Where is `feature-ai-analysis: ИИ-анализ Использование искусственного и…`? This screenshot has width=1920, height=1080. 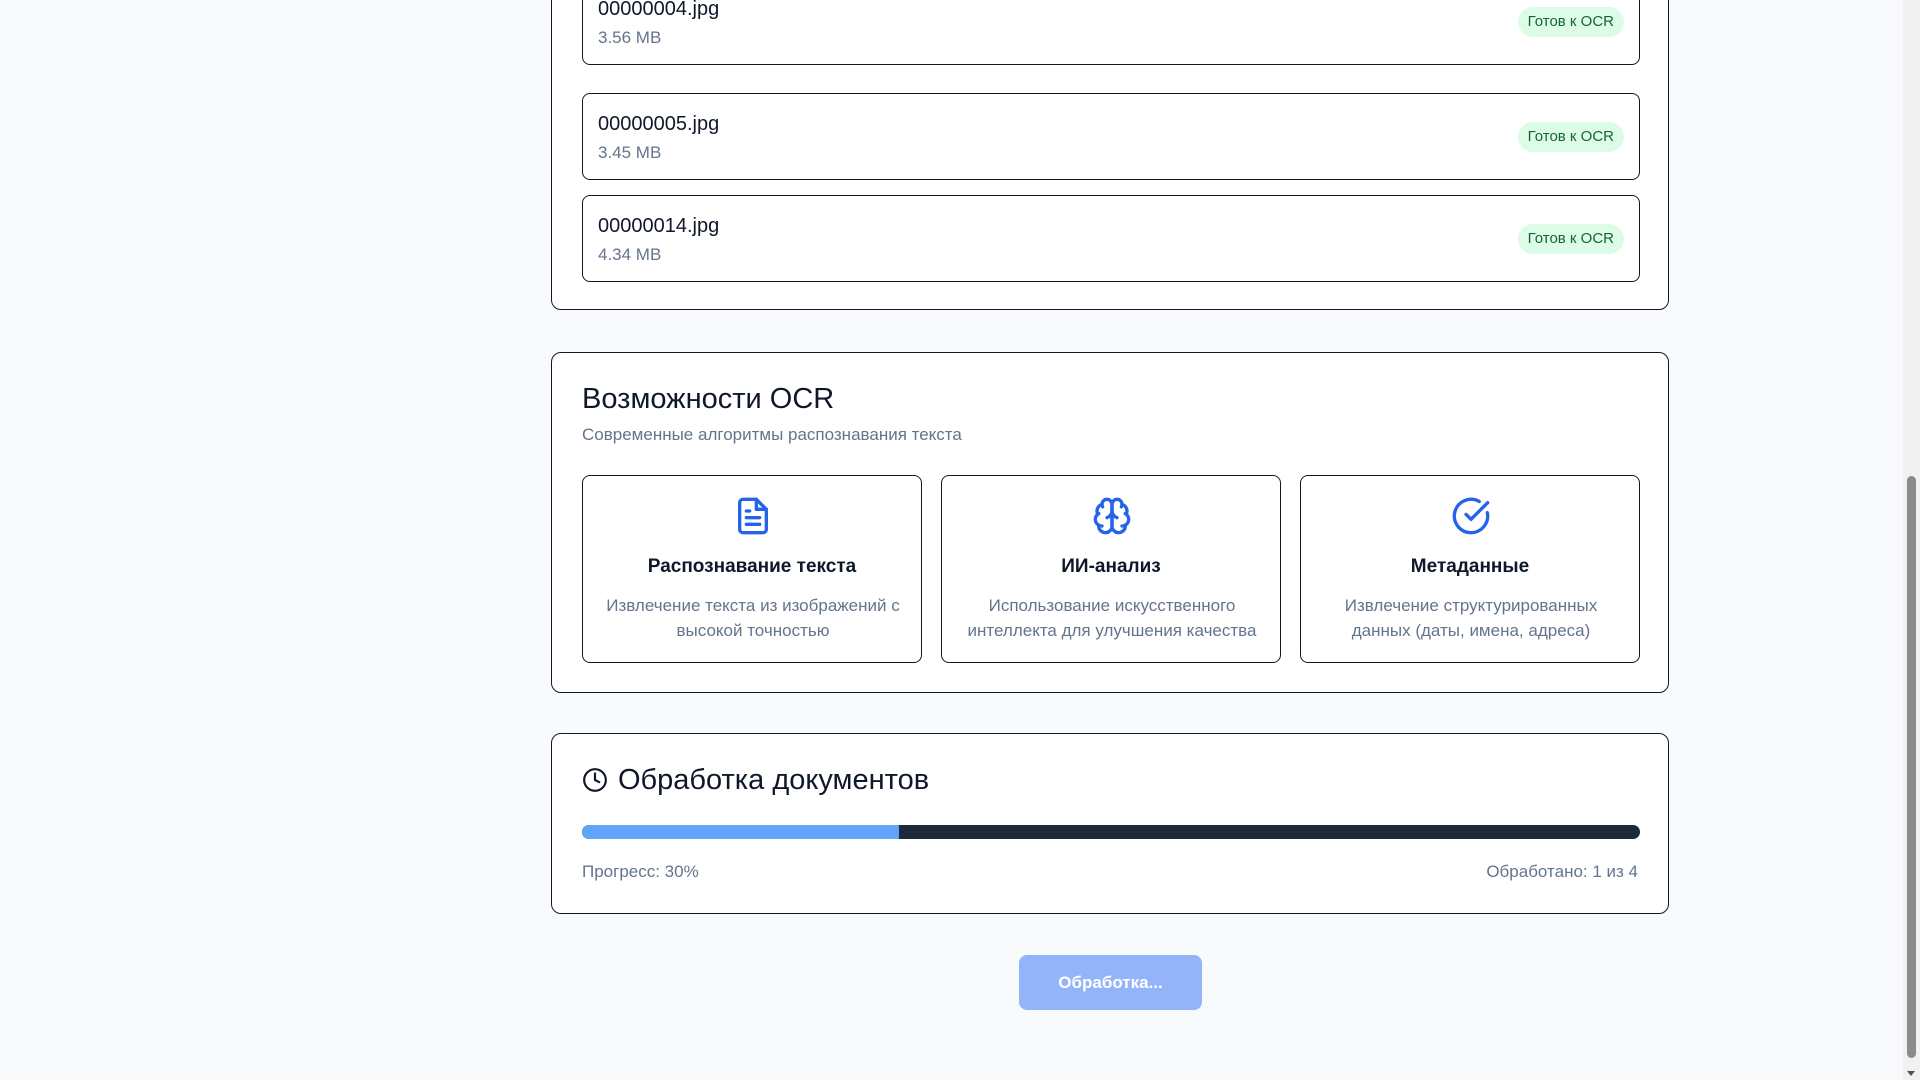 feature-ai-analysis: ИИ-анализ Использование искусственного и… is located at coordinates (1111, 569).